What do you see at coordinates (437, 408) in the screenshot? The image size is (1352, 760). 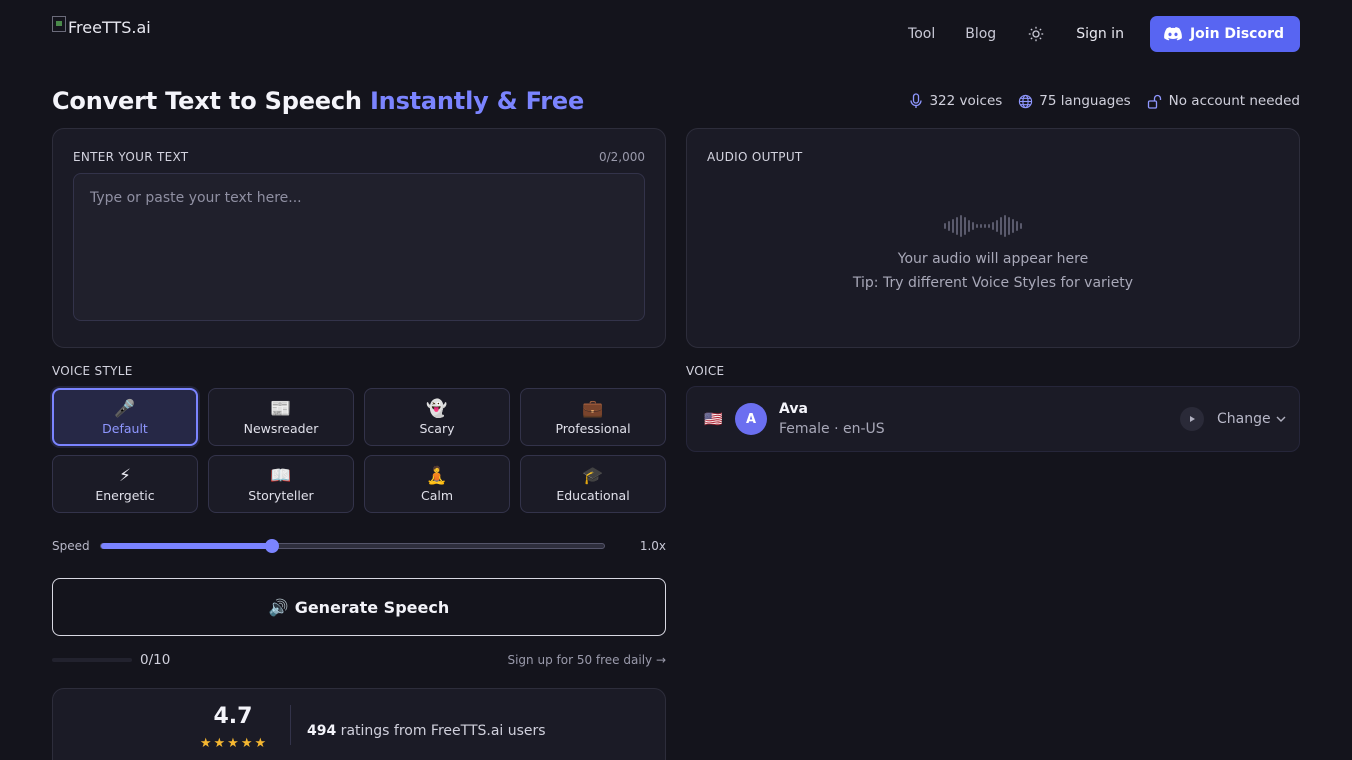 I see `ghost-emoji-icon: 👻` at bounding box center [437, 408].